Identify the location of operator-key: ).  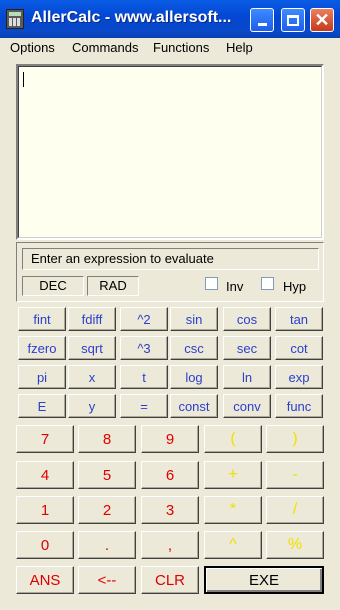
(295, 439).